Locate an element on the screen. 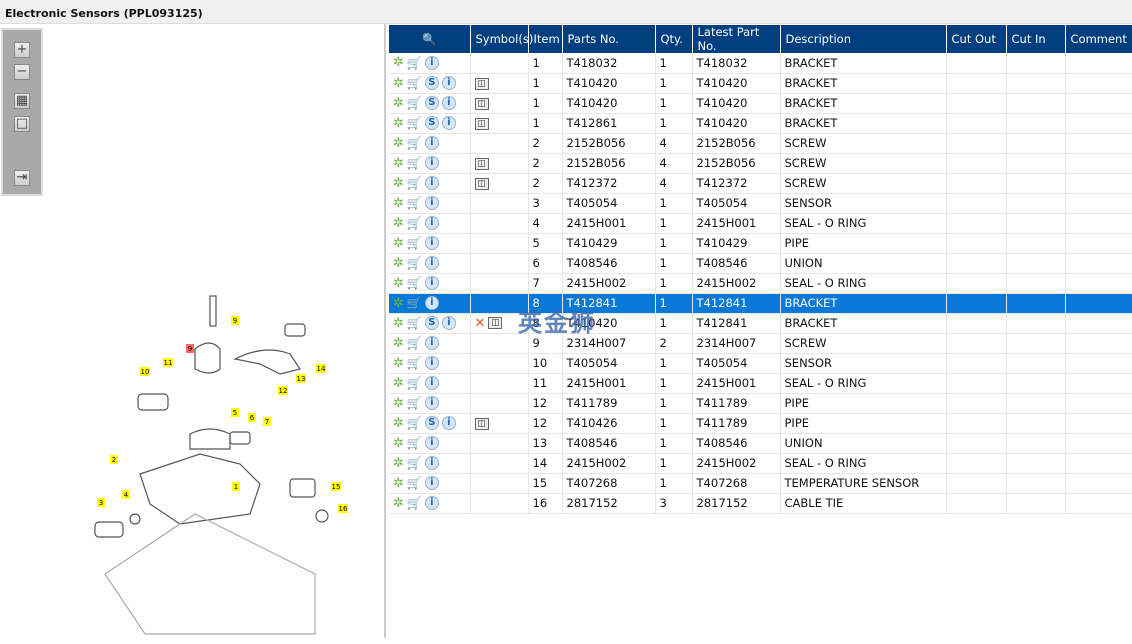  table-row: ✲ 🛒 i 4 2415H001 1 2415H001 SEAL - O RING is located at coordinates (760, 223).